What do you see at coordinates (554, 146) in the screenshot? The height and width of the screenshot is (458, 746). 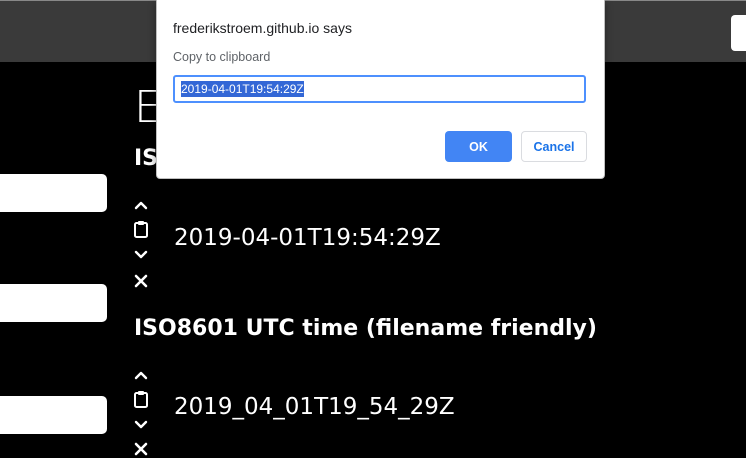 I see `cancel-button: Cancel` at bounding box center [554, 146].